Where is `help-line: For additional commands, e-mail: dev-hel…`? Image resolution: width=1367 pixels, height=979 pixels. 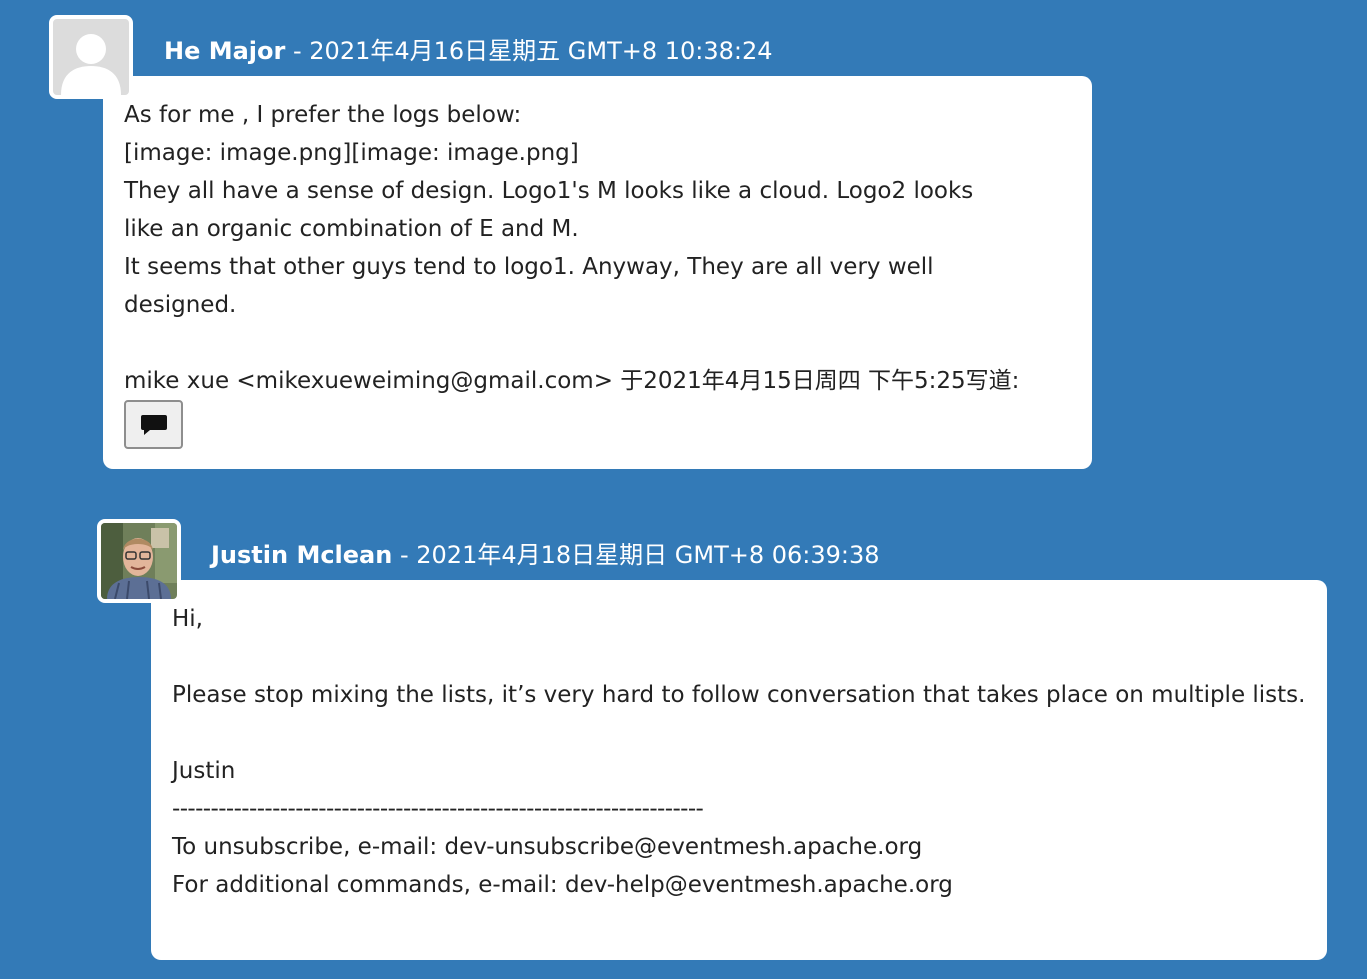 help-line: For additional commands, e-mail: dev-hel… is located at coordinates (562, 885).